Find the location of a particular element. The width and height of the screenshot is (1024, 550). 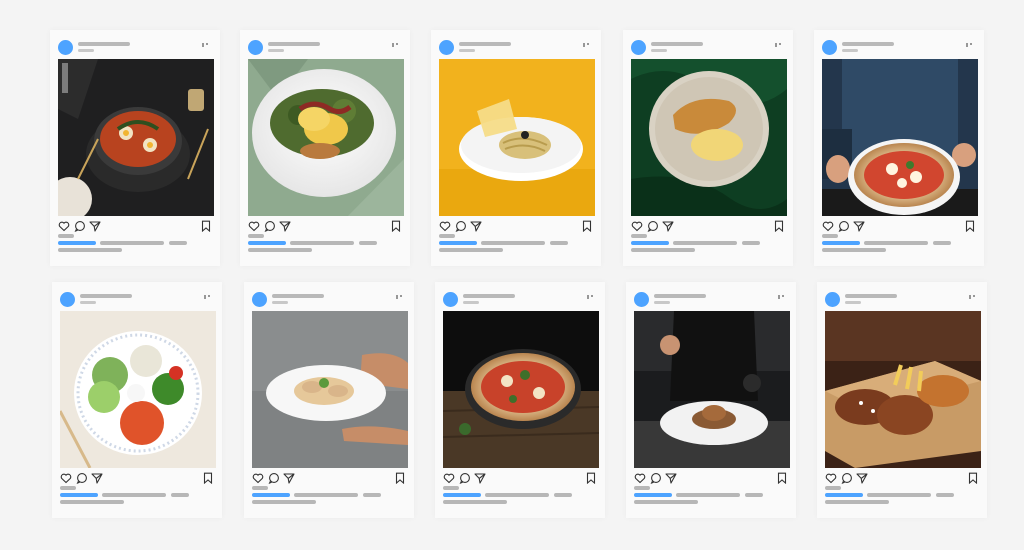

post-photo-dumplings-plate-held is located at coordinates (330, 389).